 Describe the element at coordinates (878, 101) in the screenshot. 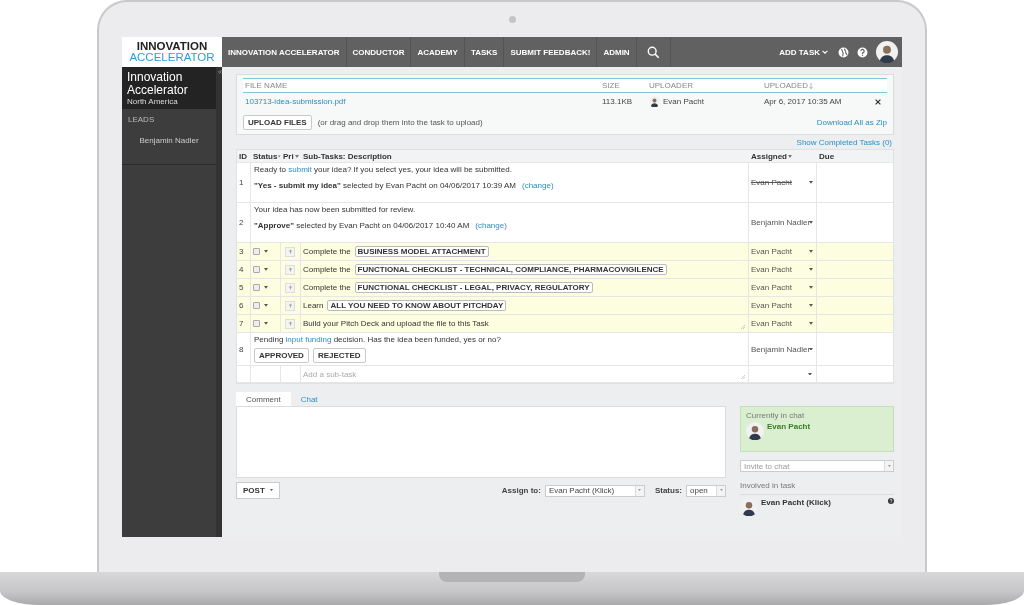

I see `close-icon` at that location.